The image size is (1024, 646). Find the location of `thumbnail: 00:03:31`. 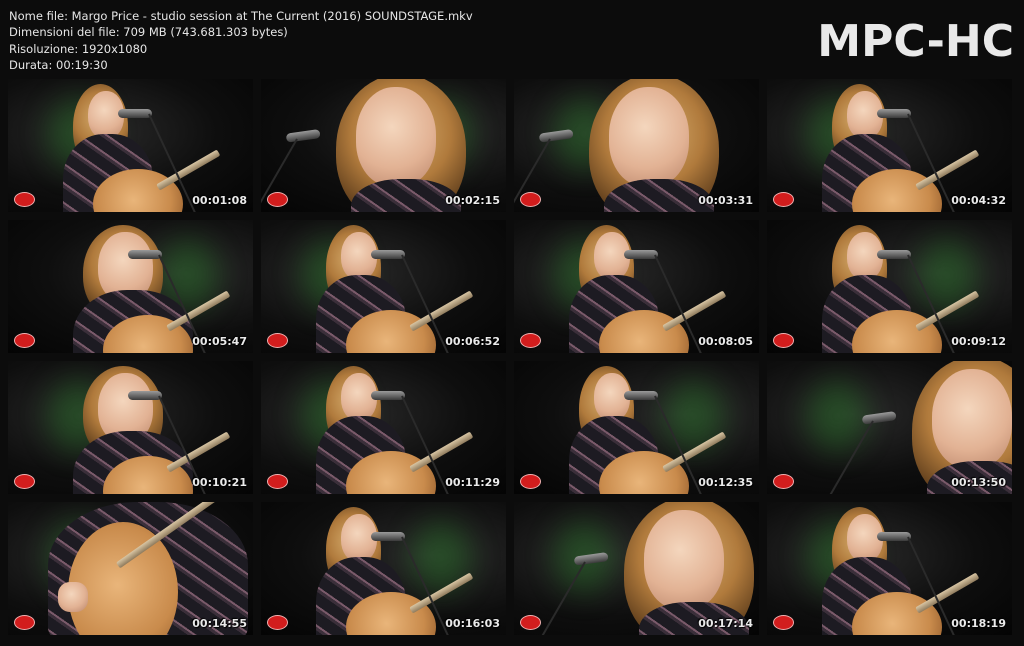

thumbnail: 00:03:31 is located at coordinates (636, 145).